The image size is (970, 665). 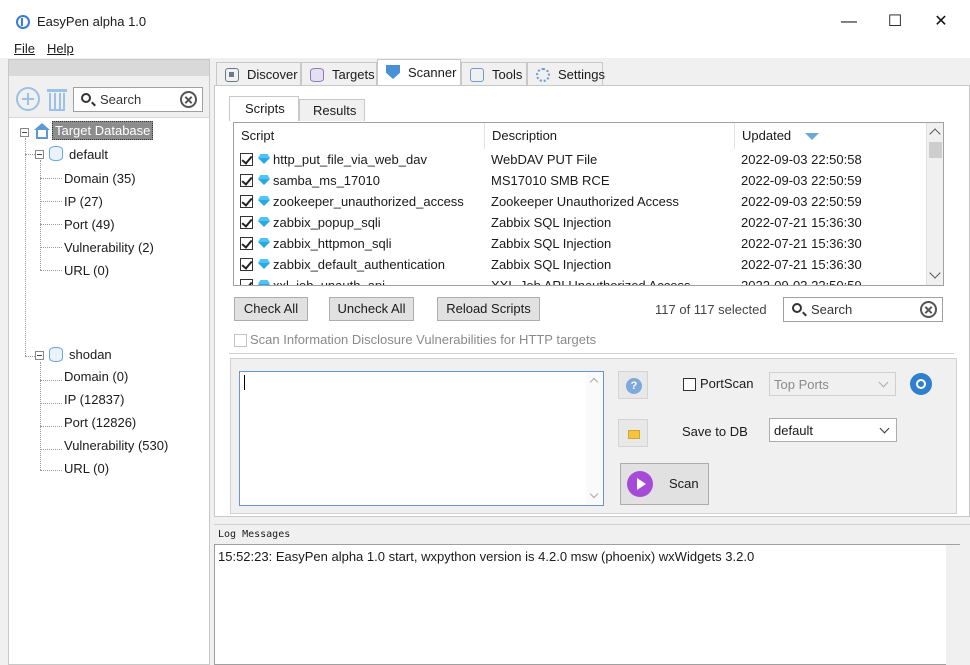 What do you see at coordinates (954, 605) in the screenshot?
I see `log-scrollbar` at bounding box center [954, 605].